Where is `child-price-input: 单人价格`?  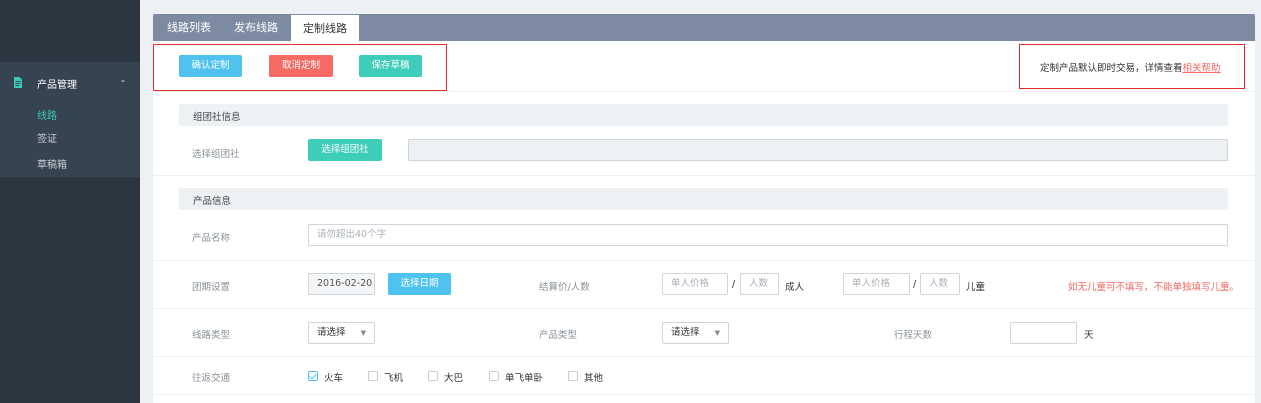 child-price-input: 单人价格 is located at coordinates (876, 284).